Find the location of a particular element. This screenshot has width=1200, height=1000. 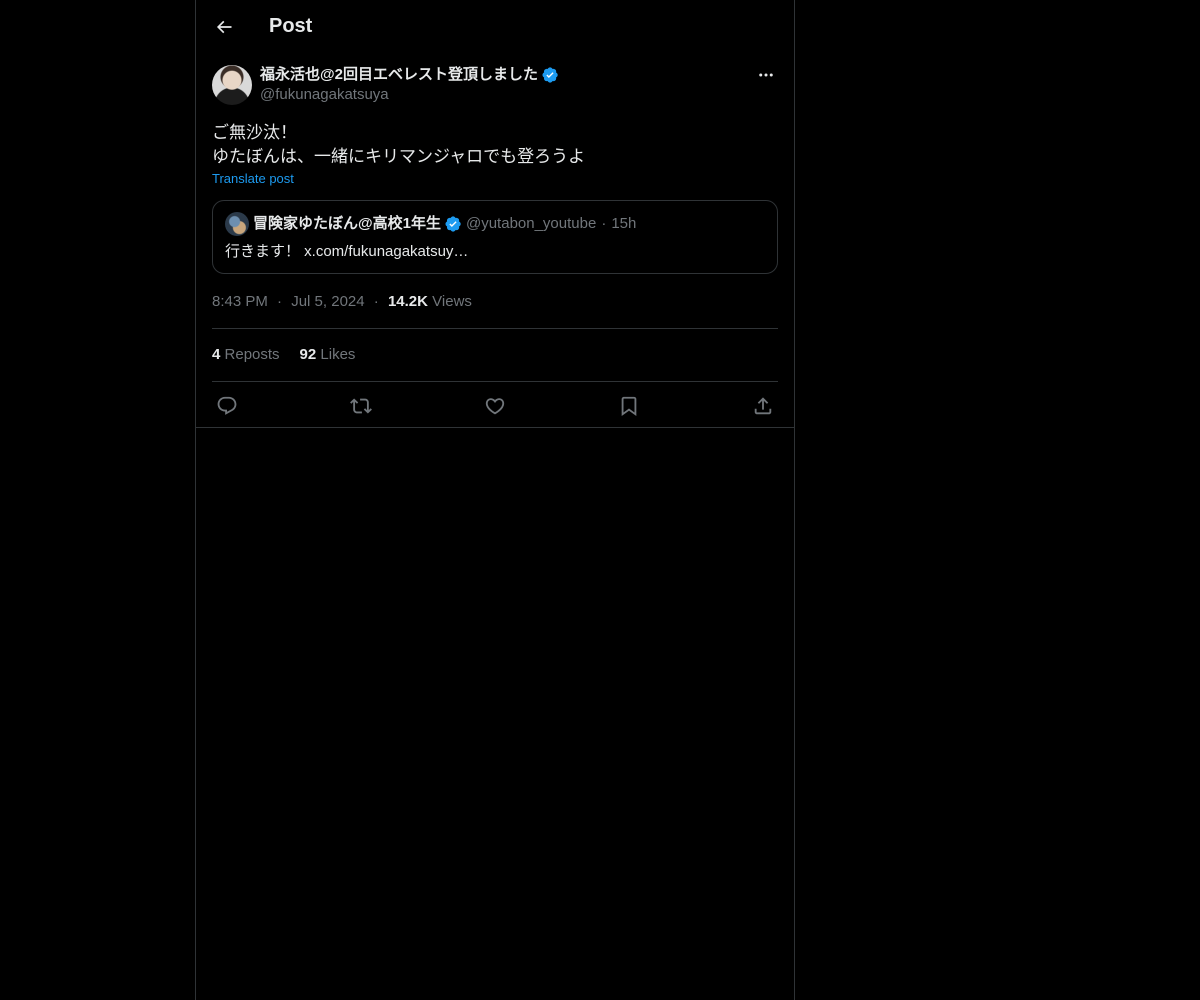

divider is located at coordinates (495, 427).